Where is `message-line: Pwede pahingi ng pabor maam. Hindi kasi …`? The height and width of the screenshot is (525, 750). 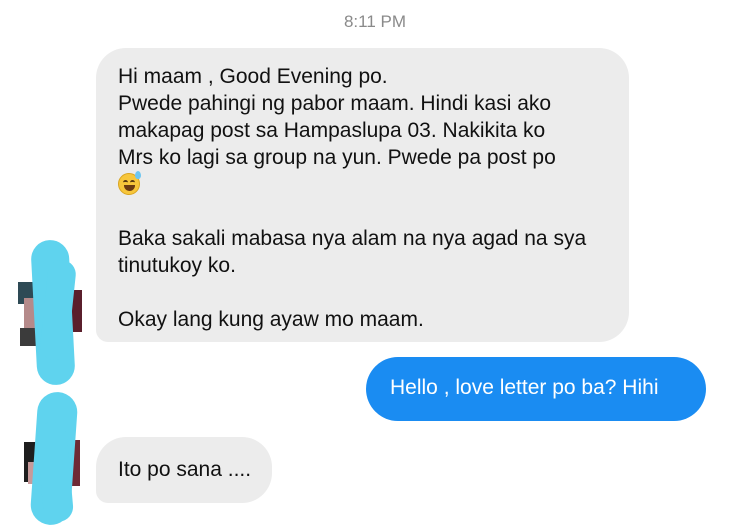 message-line: Pwede pahingi ng pabor maam. Hindi kasi … is located at coordinates (335, 103).